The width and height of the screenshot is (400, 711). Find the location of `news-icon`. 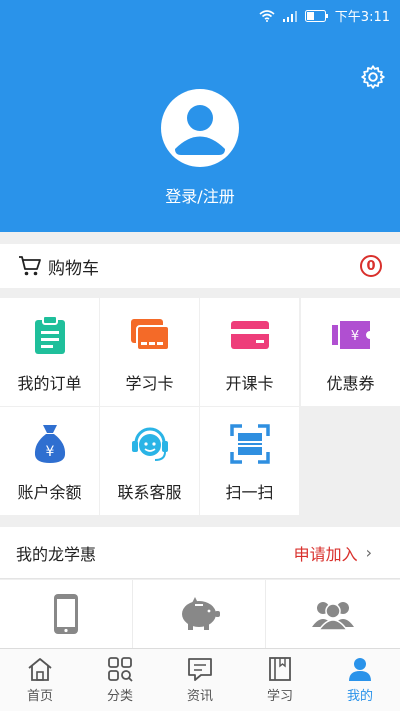

news-icon is located at coordinates (200, 669).